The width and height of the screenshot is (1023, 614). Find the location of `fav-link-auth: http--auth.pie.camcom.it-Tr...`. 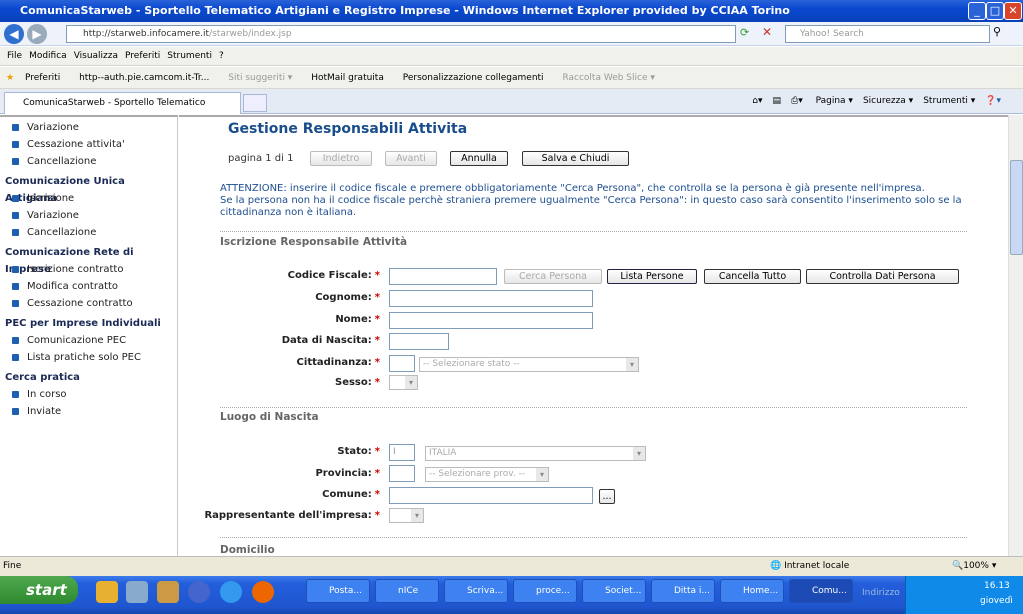

fav-link-auth: http--auth.pie.camcom.it-Tr... is located at coordinates (148, 78).